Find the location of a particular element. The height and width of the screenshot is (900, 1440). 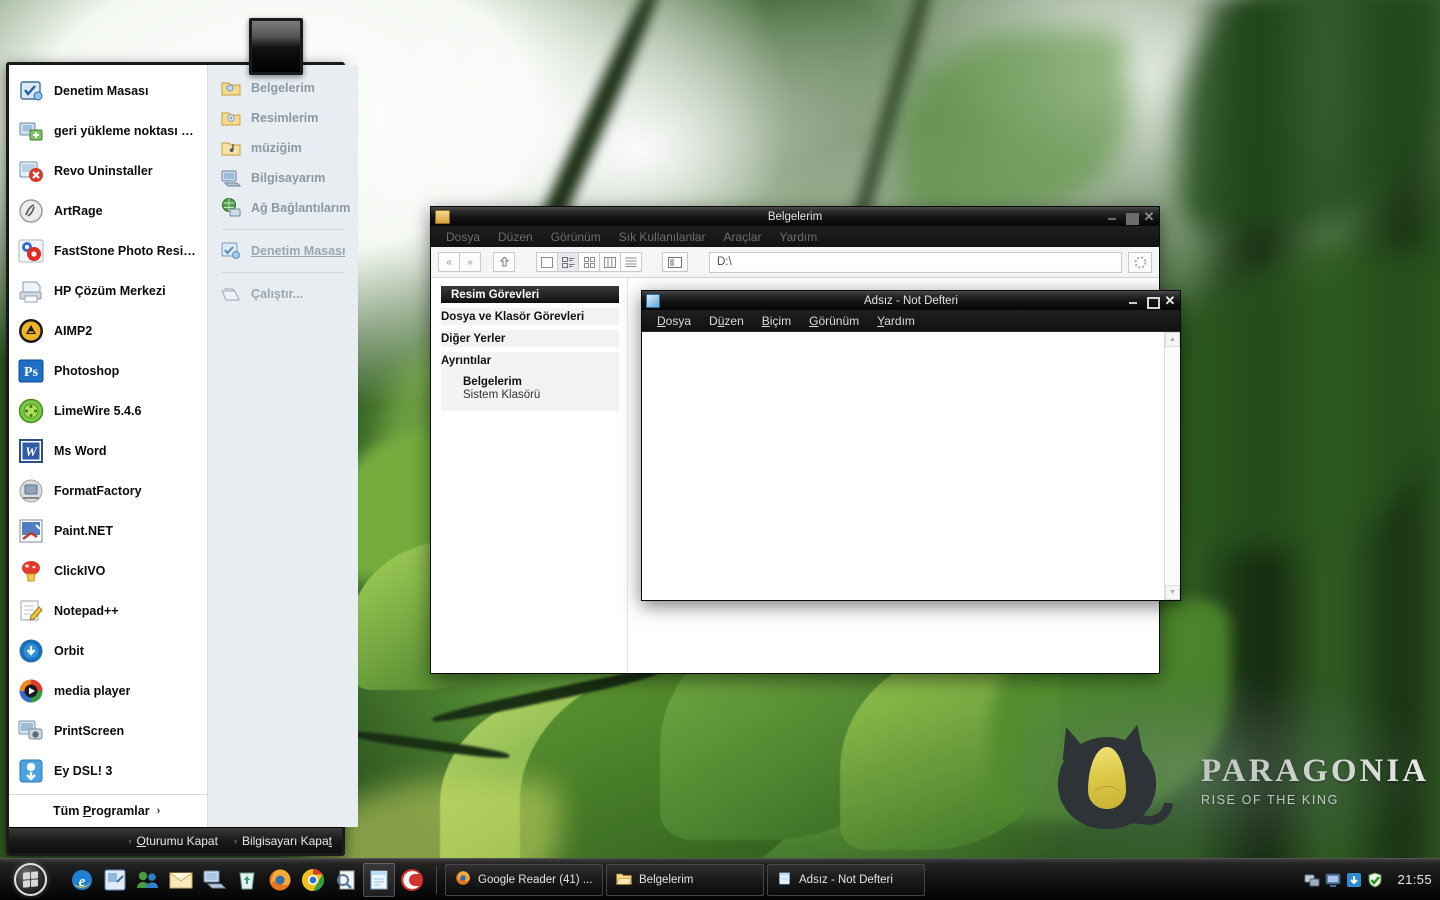

sidebar-details: Ayrıntılar is located at coordinates (530, 360).